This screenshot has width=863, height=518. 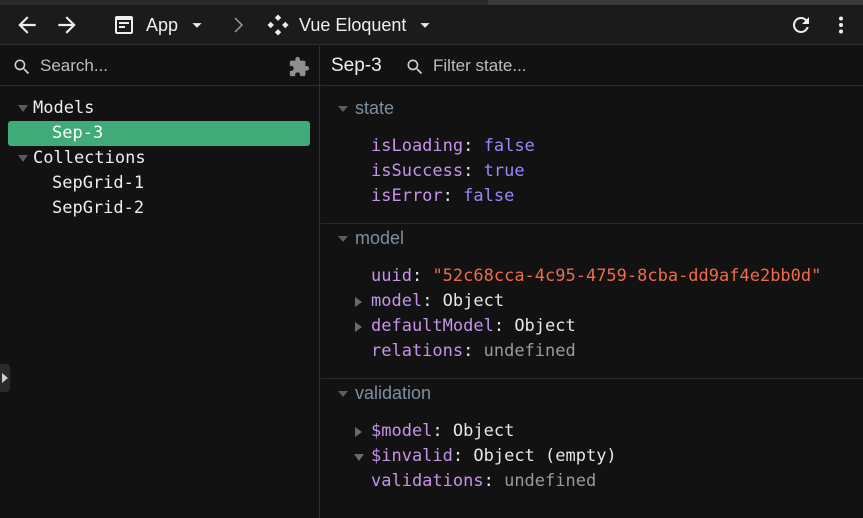 I want to click on app-selector-label: App, so click(x=162, y=24).